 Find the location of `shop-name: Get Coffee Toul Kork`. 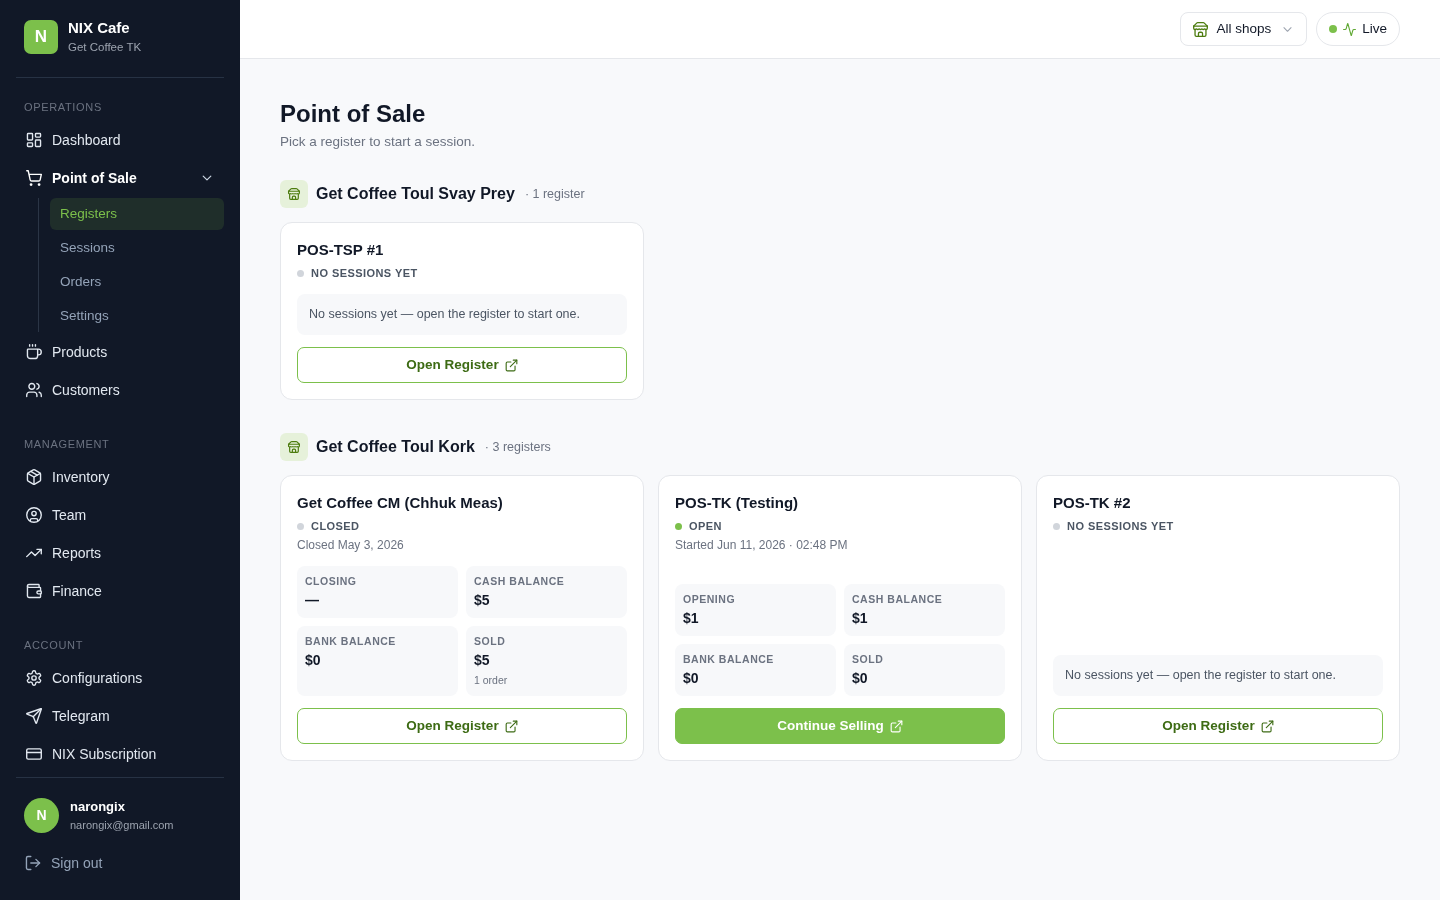

shop-name: Get Coffee Toul Kork is located at coordinates (395, 447).